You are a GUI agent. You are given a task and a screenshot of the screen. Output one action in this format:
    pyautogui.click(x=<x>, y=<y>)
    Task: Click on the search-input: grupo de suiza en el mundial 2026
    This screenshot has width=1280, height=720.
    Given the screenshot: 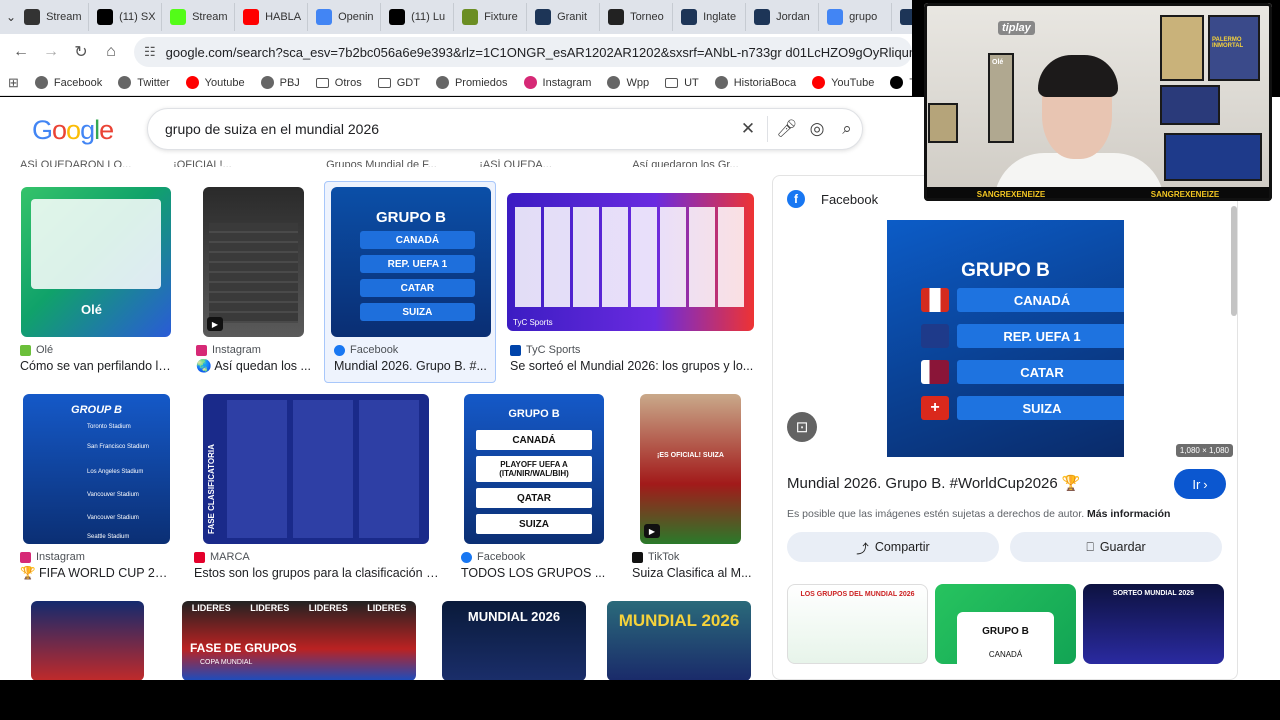 What is the action you would take?
    pyautogui.click(x=449, y=129)
    